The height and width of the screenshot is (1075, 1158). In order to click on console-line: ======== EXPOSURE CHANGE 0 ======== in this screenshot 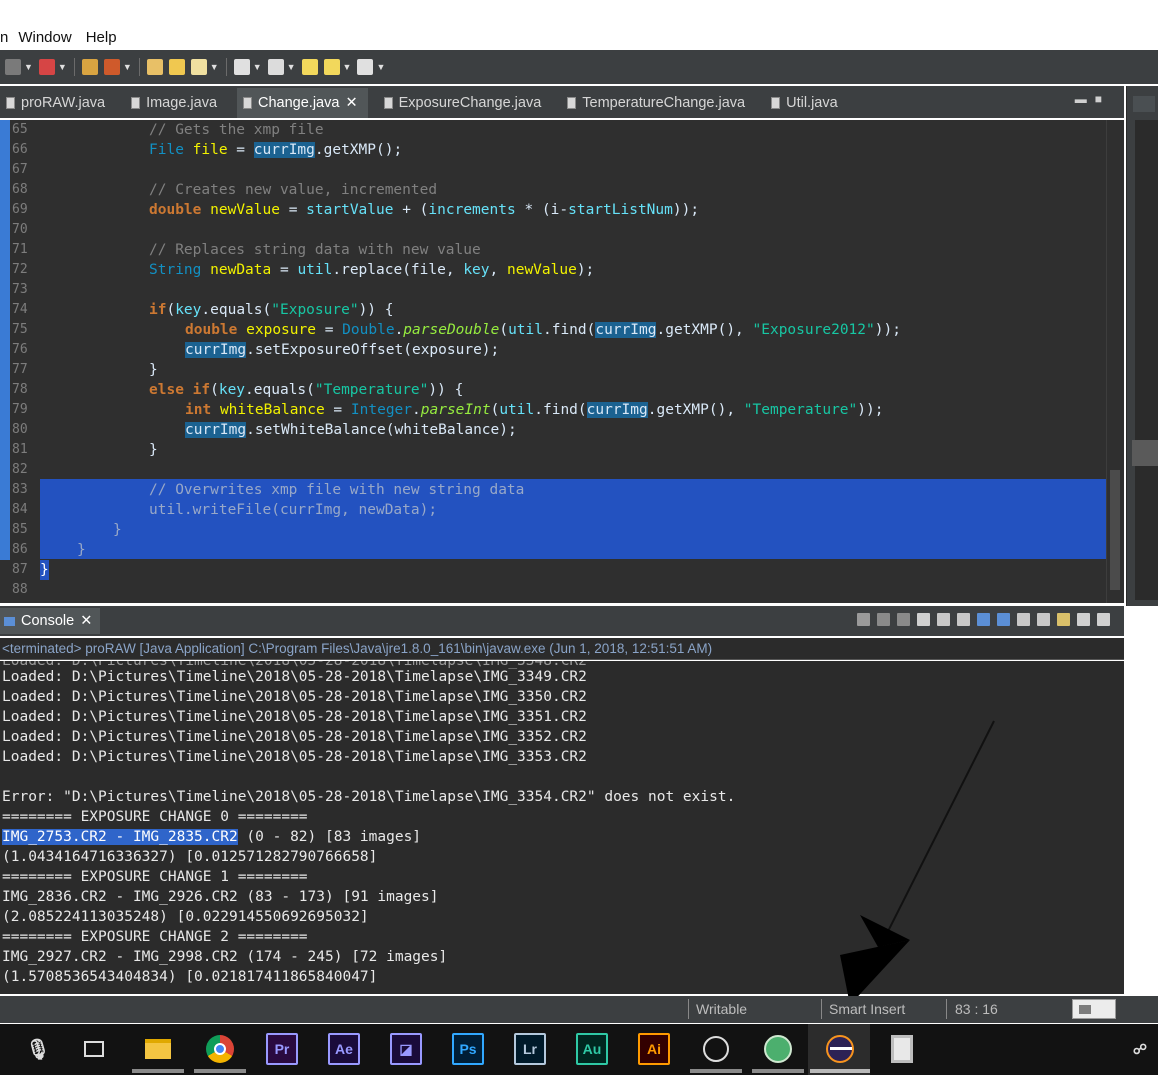, I will do `click(155, 817)`.